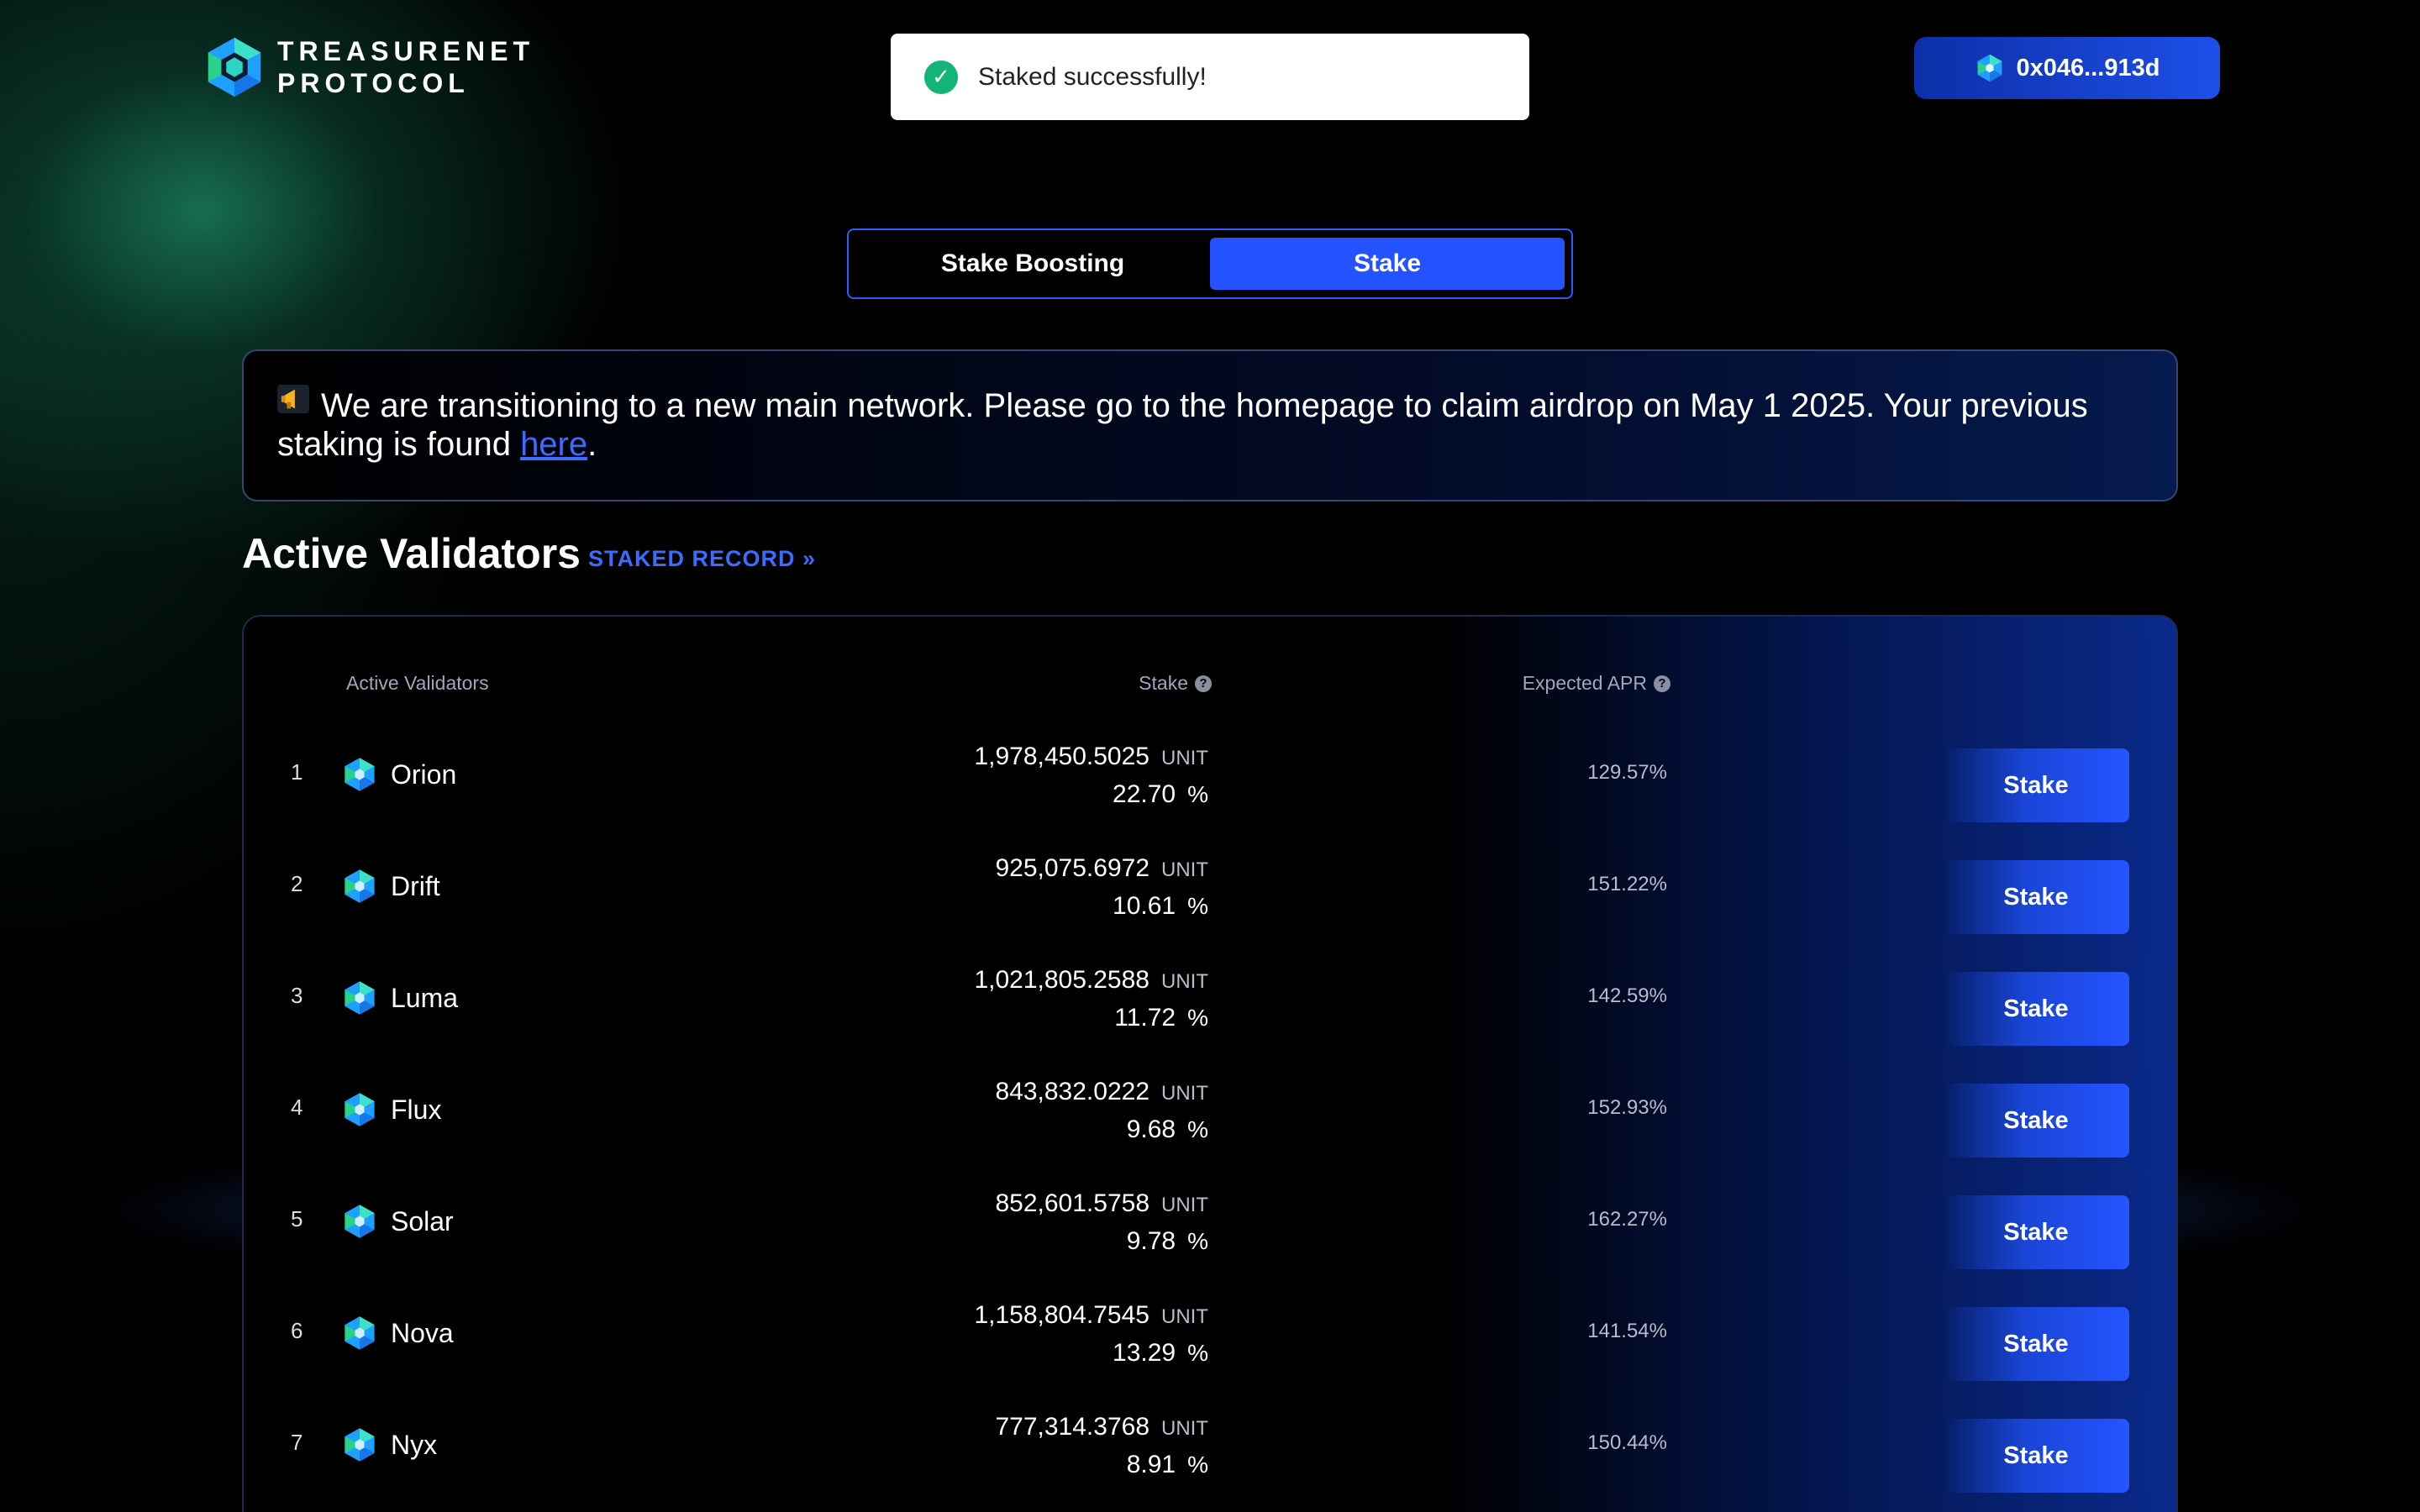 The image size is (2420, 1512). Describe the element at coordinates (297, 772) in the screenshot. I see `validator-rank: 1` at that location.